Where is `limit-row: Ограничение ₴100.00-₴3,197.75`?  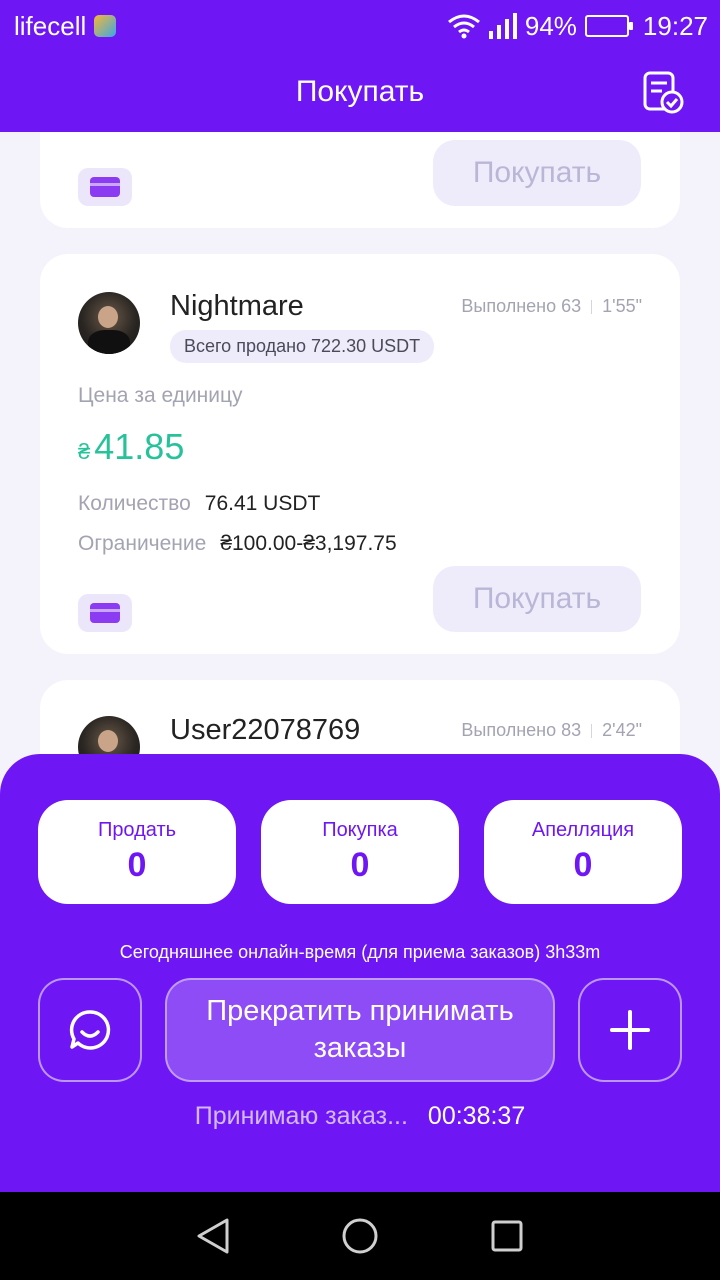 limit-row: Ограничение ₴100.00-₴3,197.75 is located at coordinates (237, 544).